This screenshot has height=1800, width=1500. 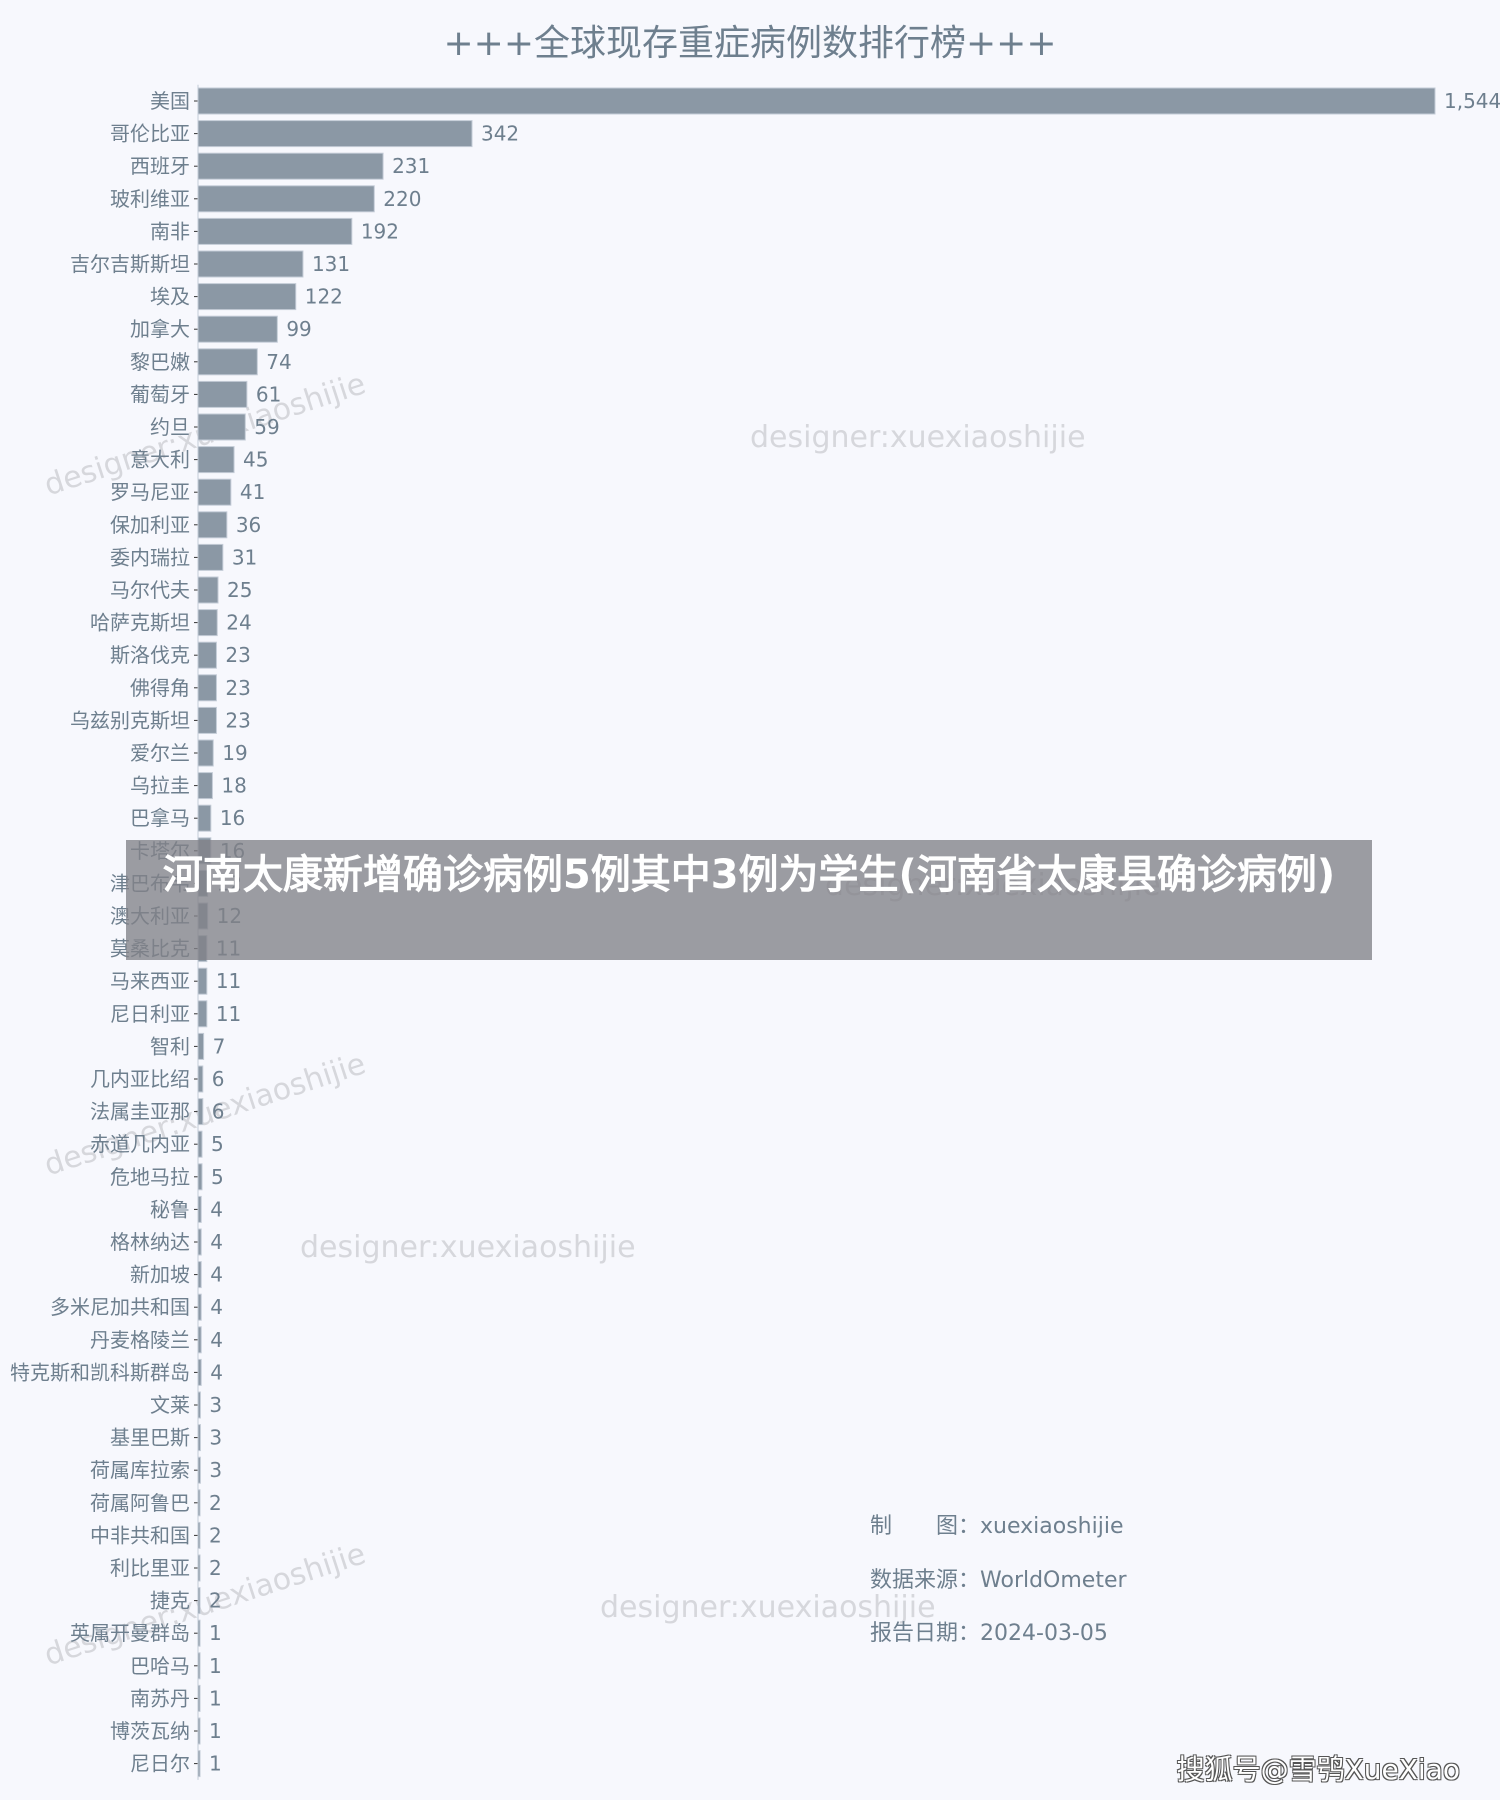 What do you see at coordinates (150, 1438) in the screenshot?
I see `category-label: 基里巴斯` at bounding box center [150, 1438].